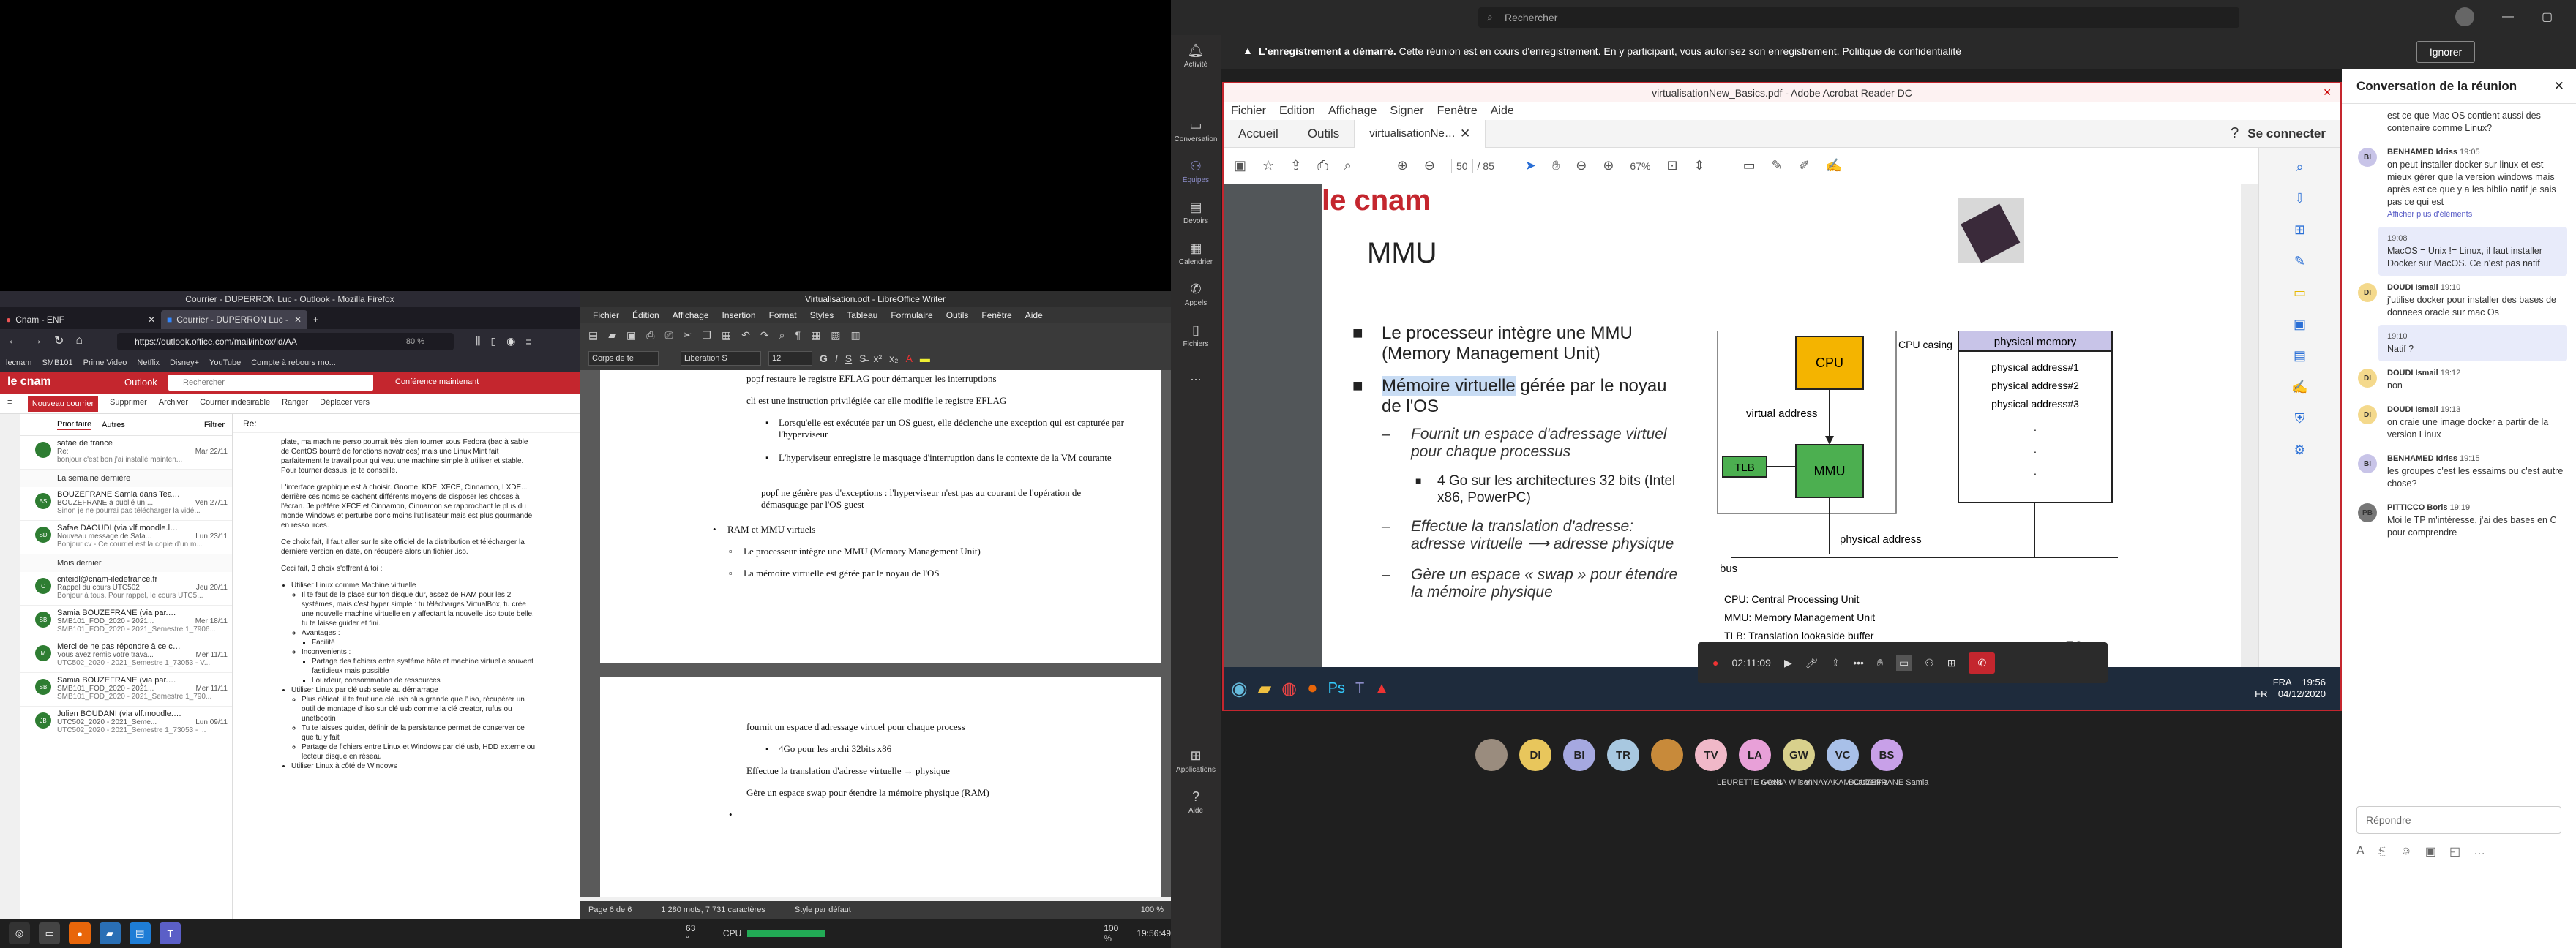 The height and width of the screenshot is (948, 2576). What do you see at coordinates (113, 425) in the screenshot?
I see `tab-other: Autres` at bounding box center [113, 425].